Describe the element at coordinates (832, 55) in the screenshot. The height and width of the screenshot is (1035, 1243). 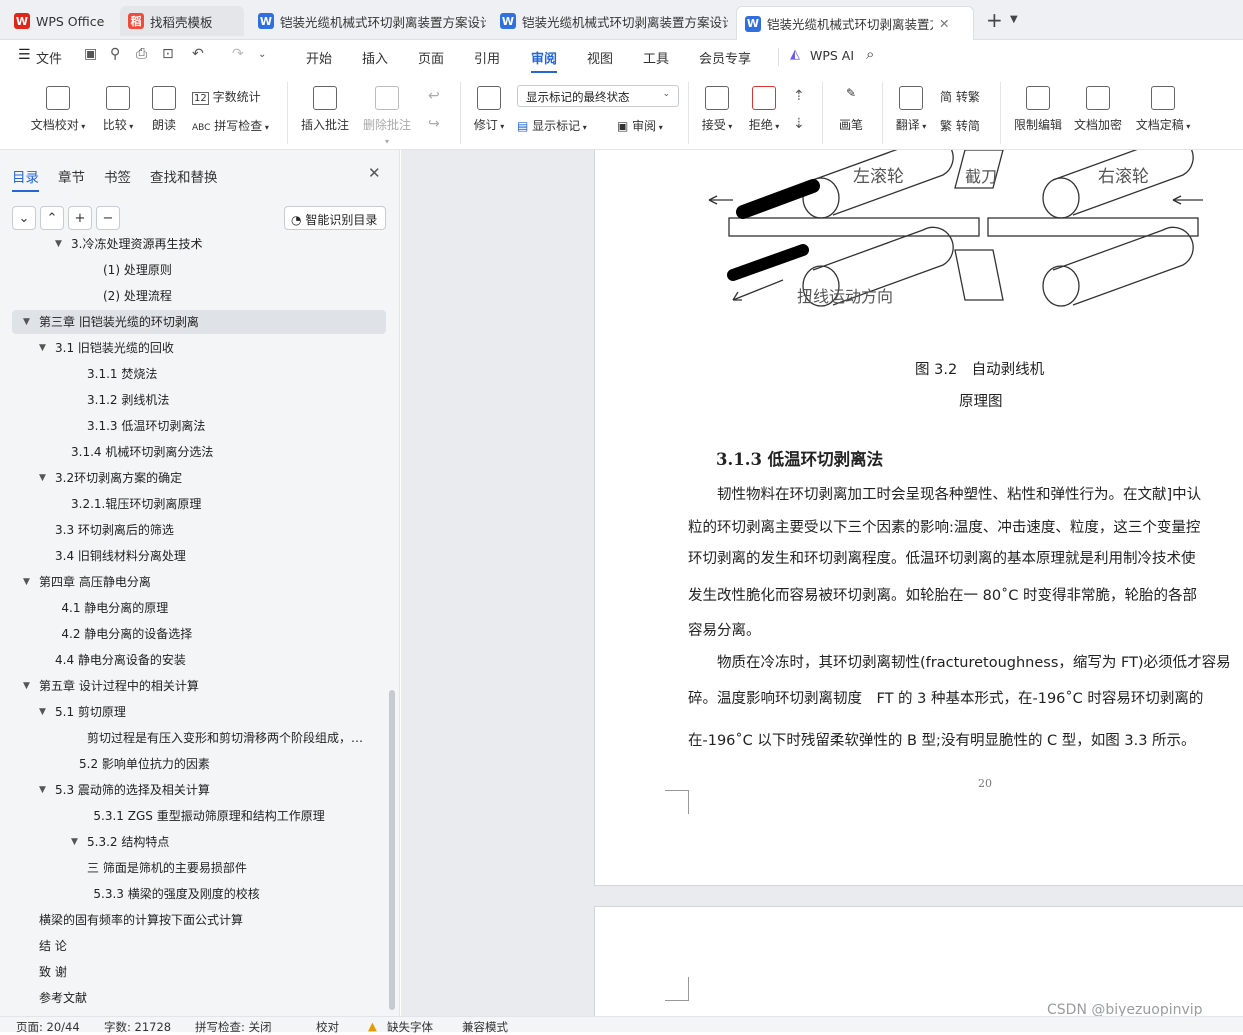
I see `menu-wps-ai: WPS AI` at that location.